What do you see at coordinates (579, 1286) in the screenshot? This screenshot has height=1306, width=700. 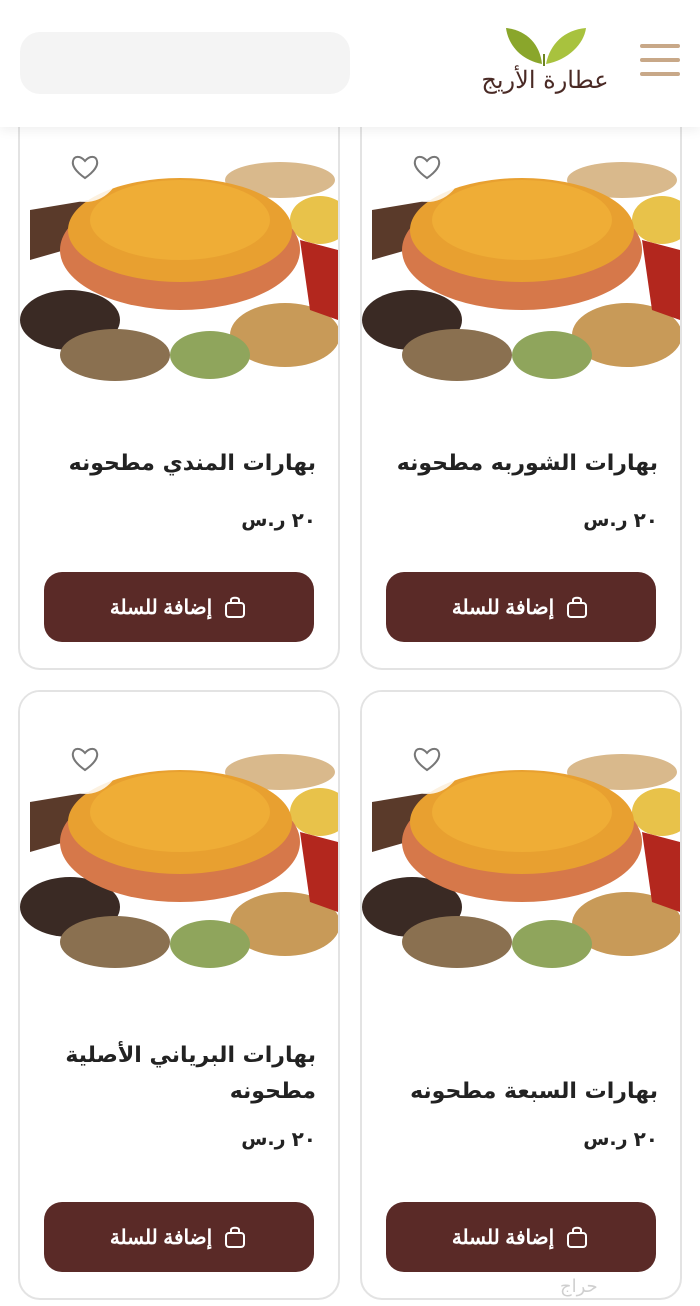 I see `watermark: حراج` at bounding box center [579, 1286].